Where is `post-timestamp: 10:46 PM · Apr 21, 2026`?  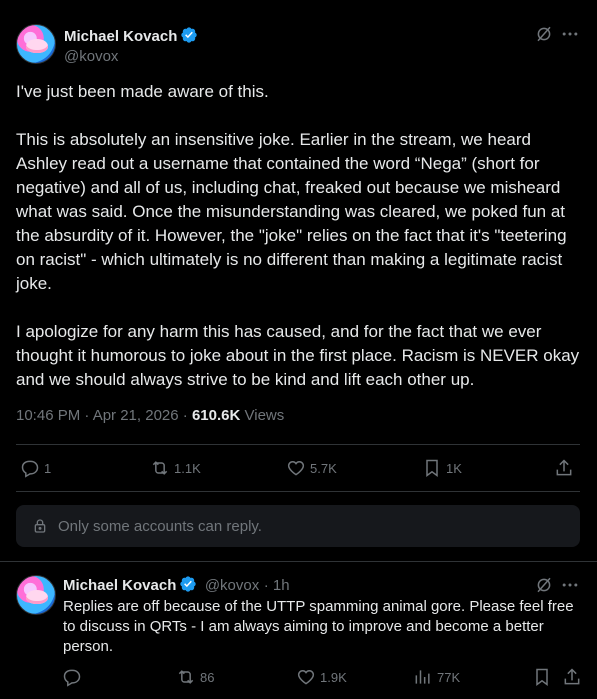
post-timestamp: 10:46 PM · Apr 21, 2026 is located at coordinates (97, 415).